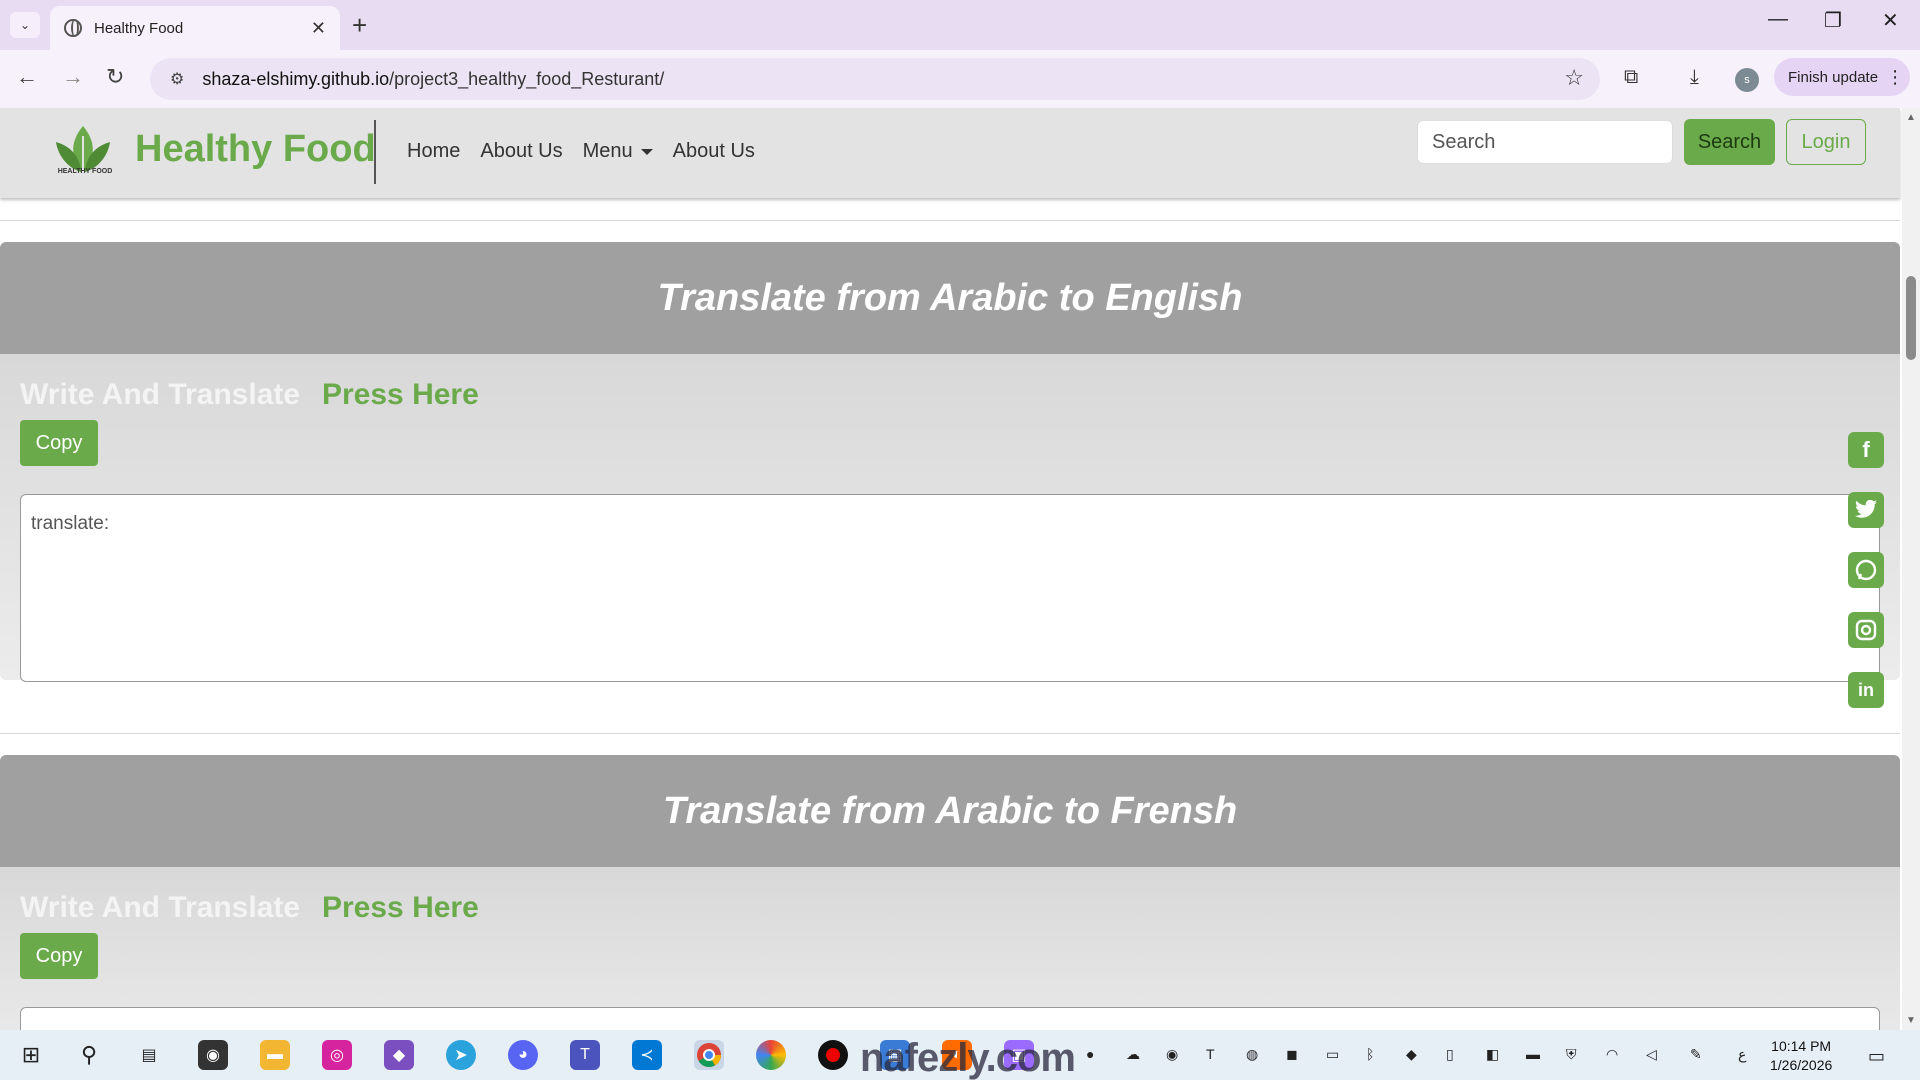 Image resolution: width=1920 pixels, height=1081 pixels. I want to click on tab-search-chevron-icon: ⌄, so click(25, 25).